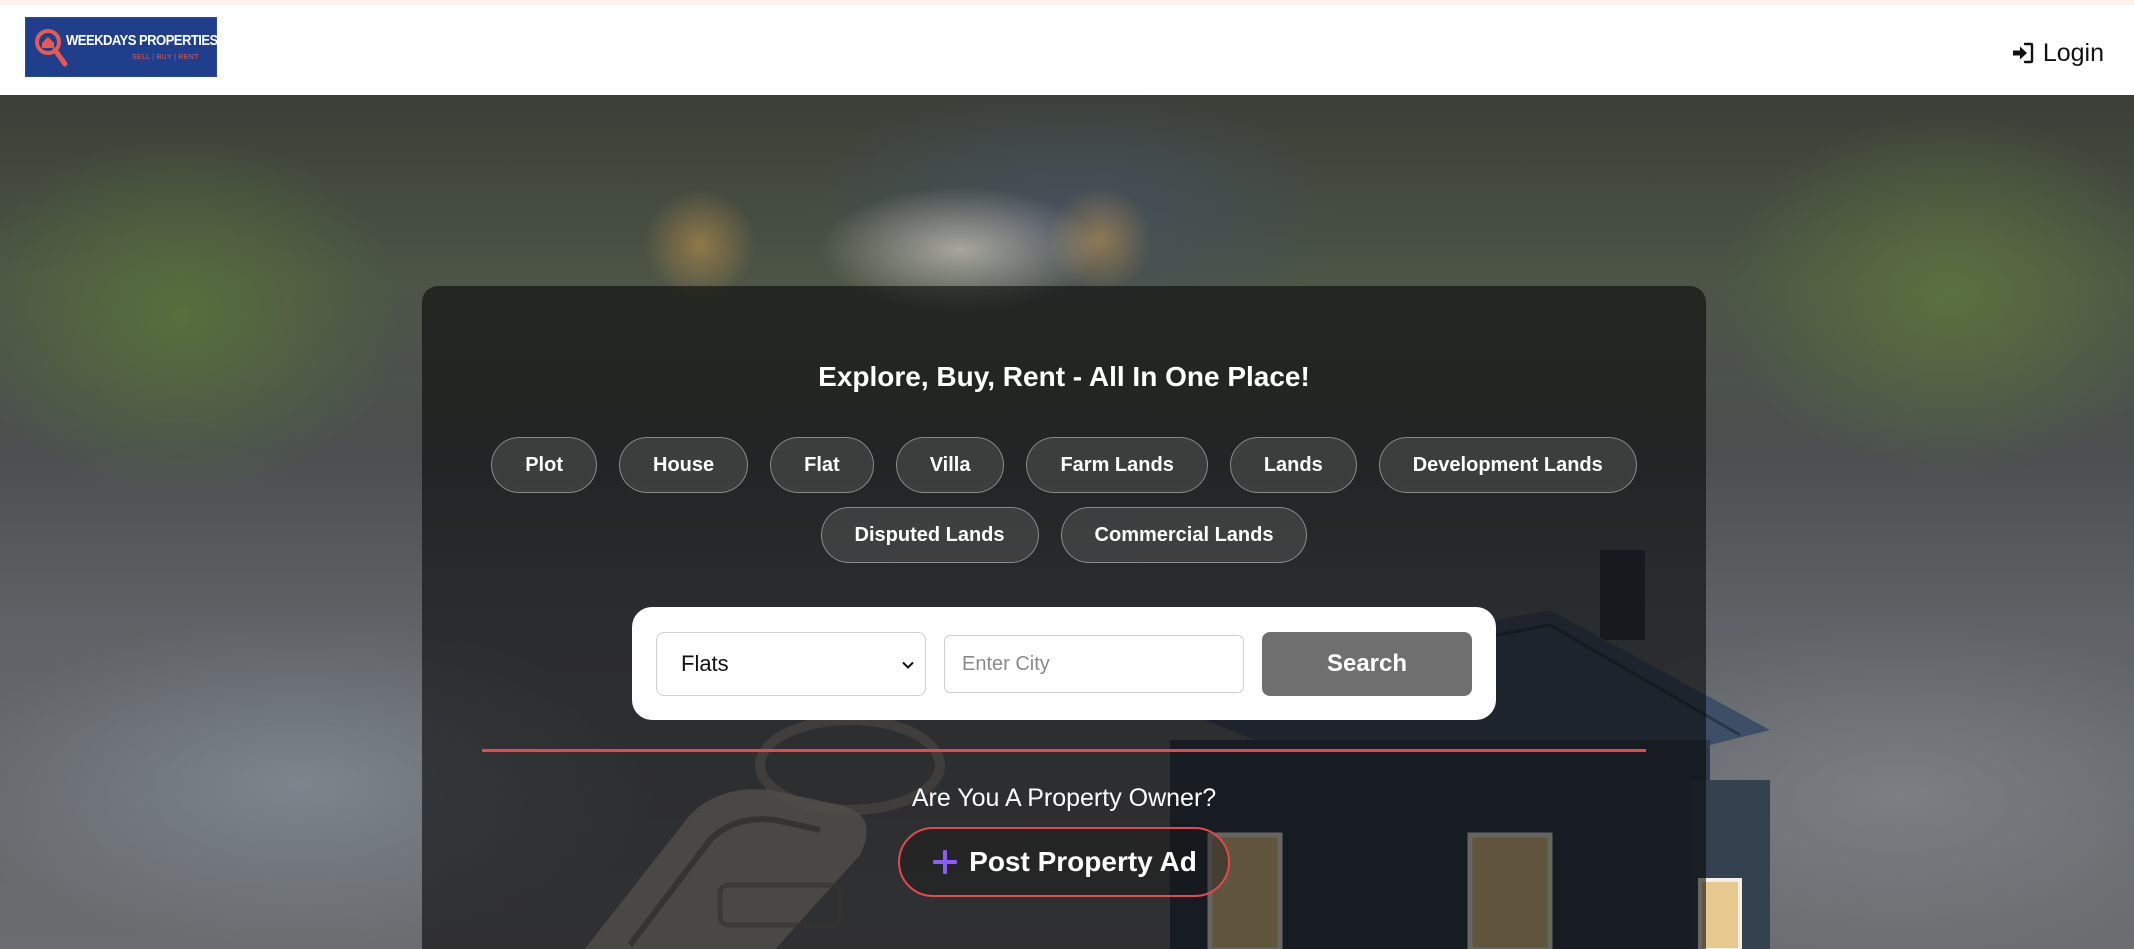 Image resolution: width=2134 pixels, height=949 pixels. I want to click on section-divider, so click(1064, 750).